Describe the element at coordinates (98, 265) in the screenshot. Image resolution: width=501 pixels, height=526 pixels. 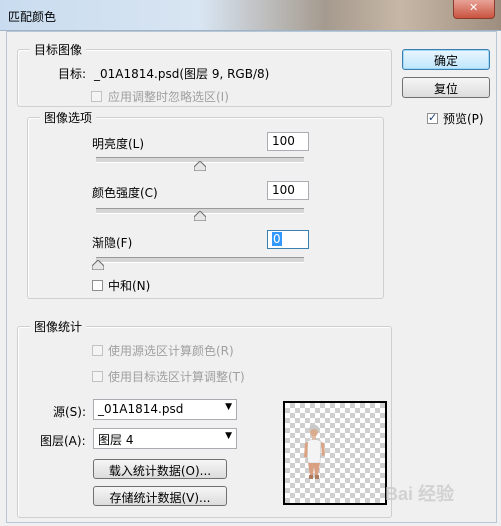
I see `fade-slider-thumb` at that location.